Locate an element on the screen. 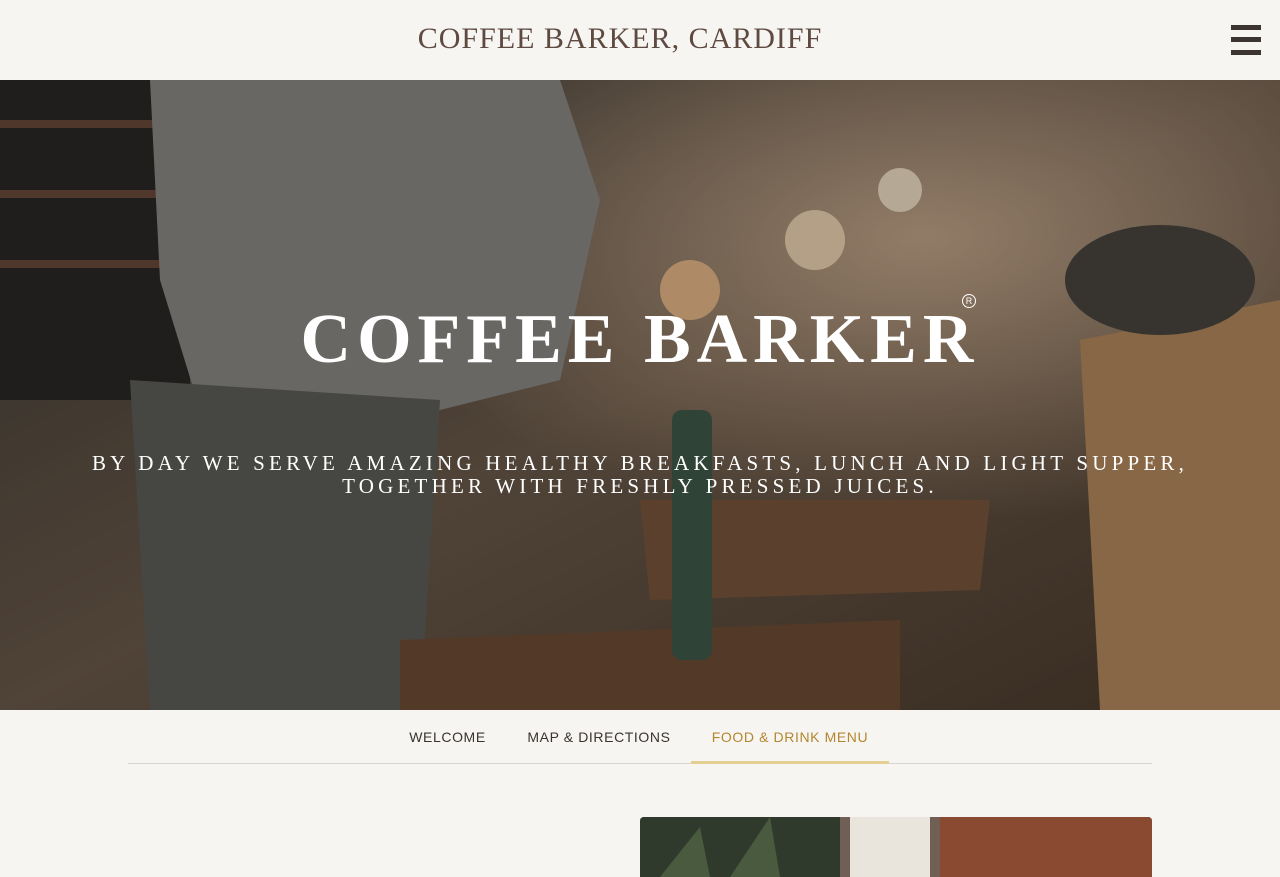 The height and width of the screenshot is (877, 1280). menu-bar-middle is located at coordinates (1246, 39).